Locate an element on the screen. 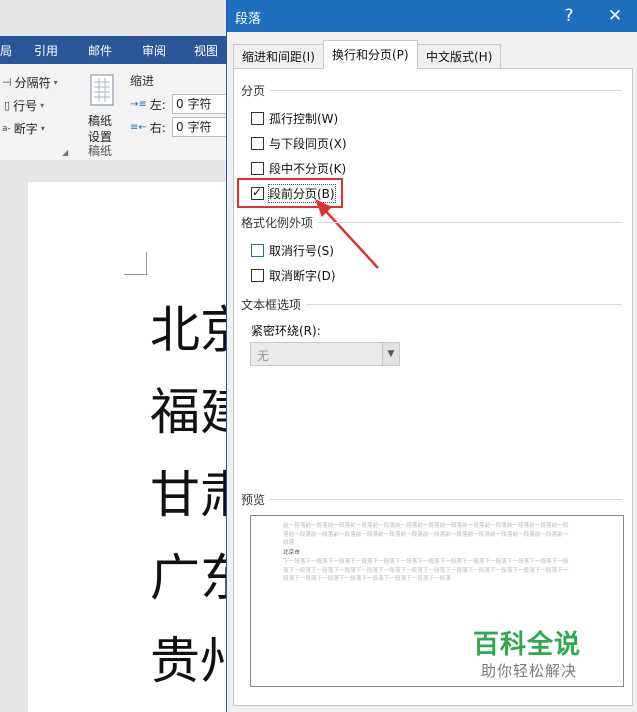 Image resolution: width=637 pixels, height=712 pixels. tight-wrap-label: 紧密环绕(R): is located at coordinates (286, 331).